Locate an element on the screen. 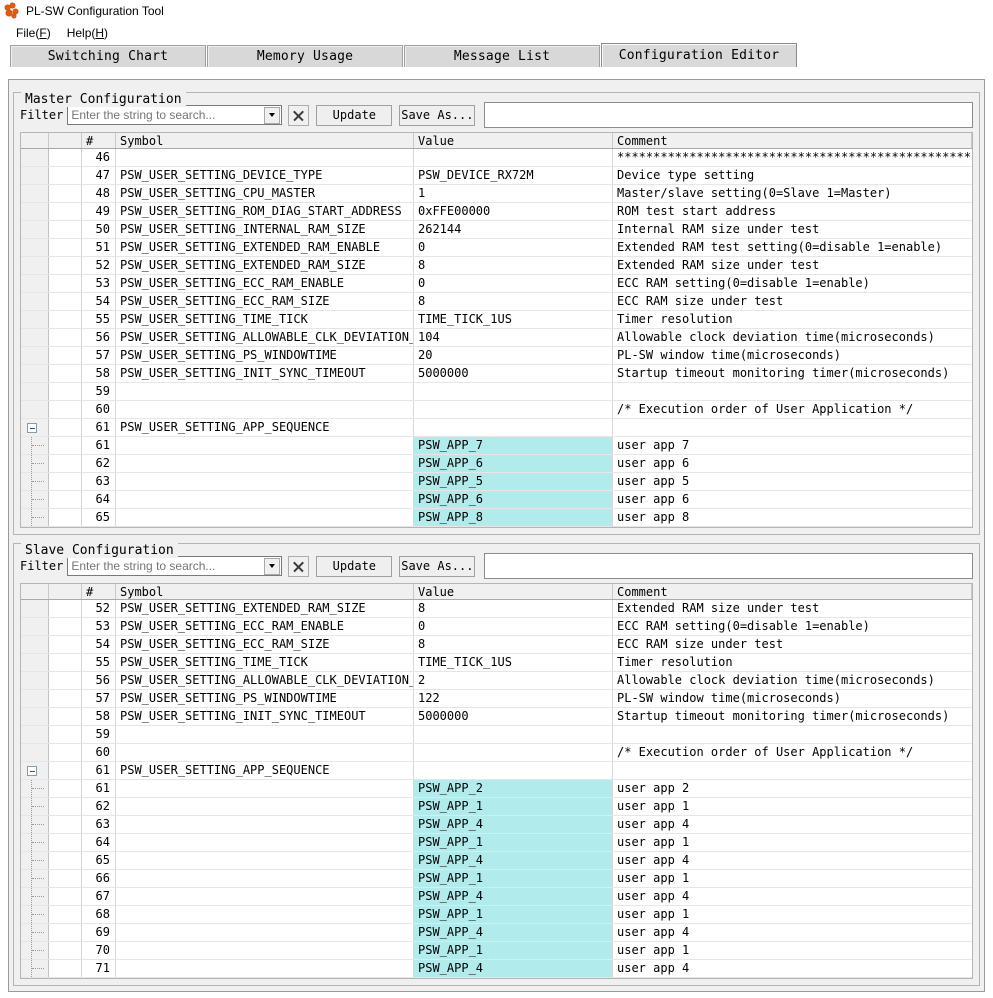 This screenshot has height=998, width=993. cell-value: PSW_DEVICE_RX72M is located at coordinates (513, 175).